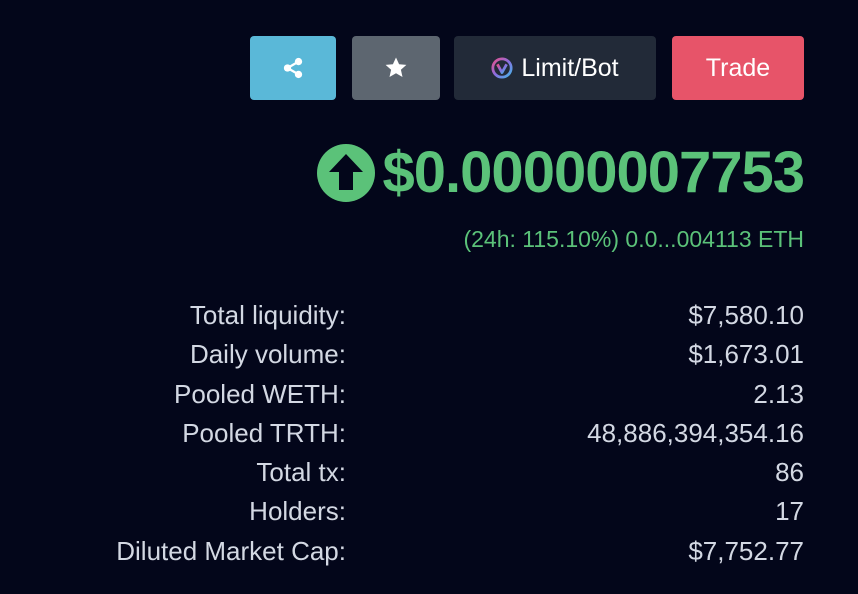  What do you see at coordinates (746, 354) in the screenshot?
I see `stat-value: $1,673.01` at bounding box center [746, 354].